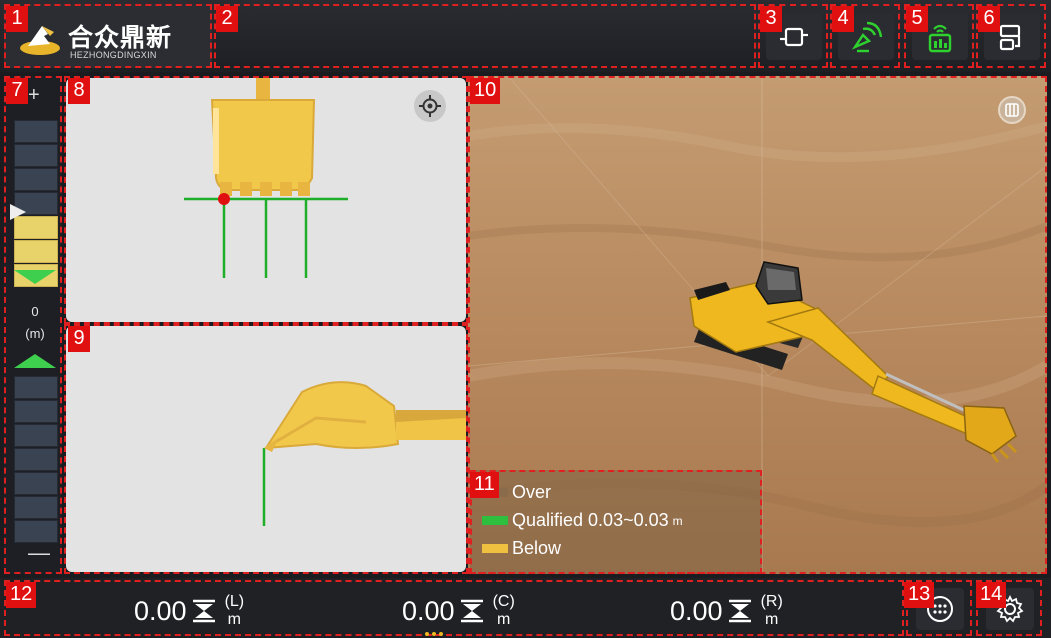 The height and width of the screenshot is (638, 1051). I want to click on device-switch-icon, so click(1010, 37).